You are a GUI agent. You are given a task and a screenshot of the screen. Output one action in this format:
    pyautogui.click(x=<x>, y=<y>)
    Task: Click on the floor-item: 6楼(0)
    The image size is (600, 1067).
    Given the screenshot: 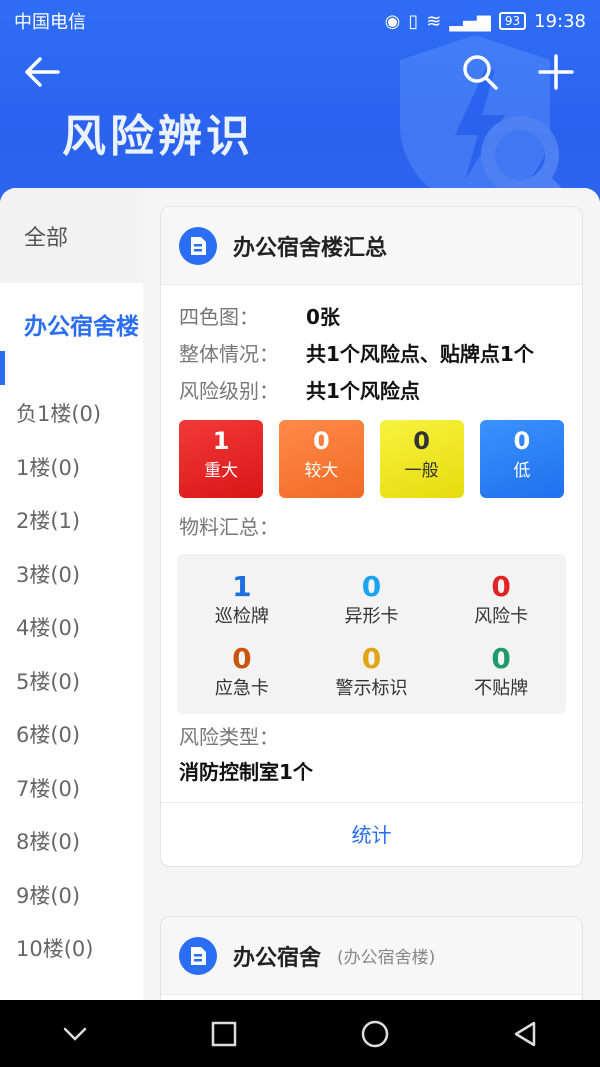 What is the action you would take?
    pyautogui.click(x=71, y=736)
    